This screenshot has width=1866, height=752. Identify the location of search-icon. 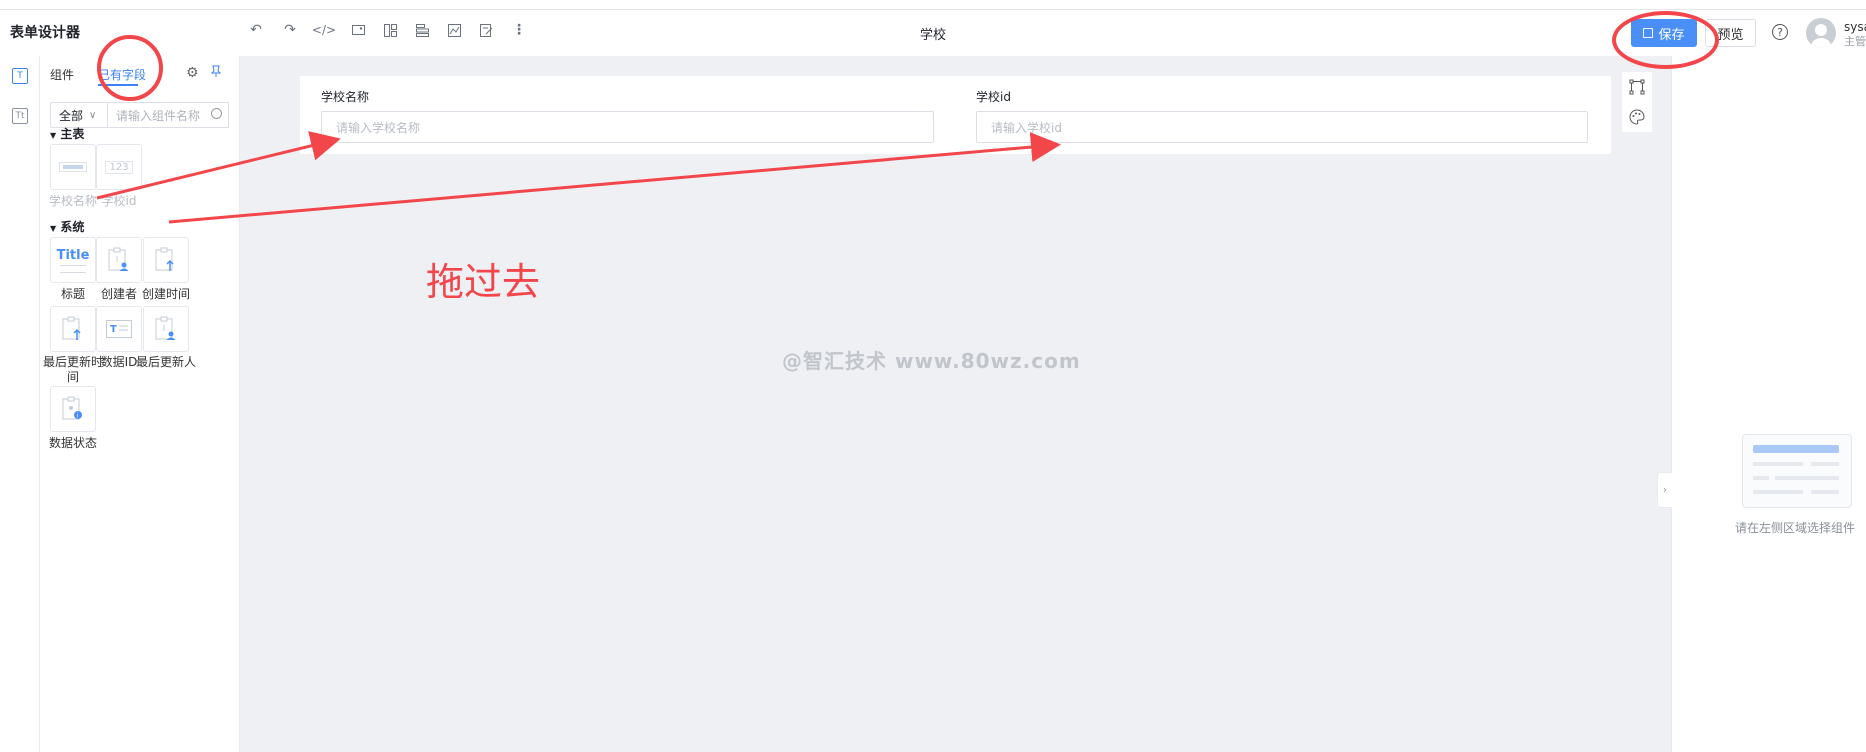
(216, 113).